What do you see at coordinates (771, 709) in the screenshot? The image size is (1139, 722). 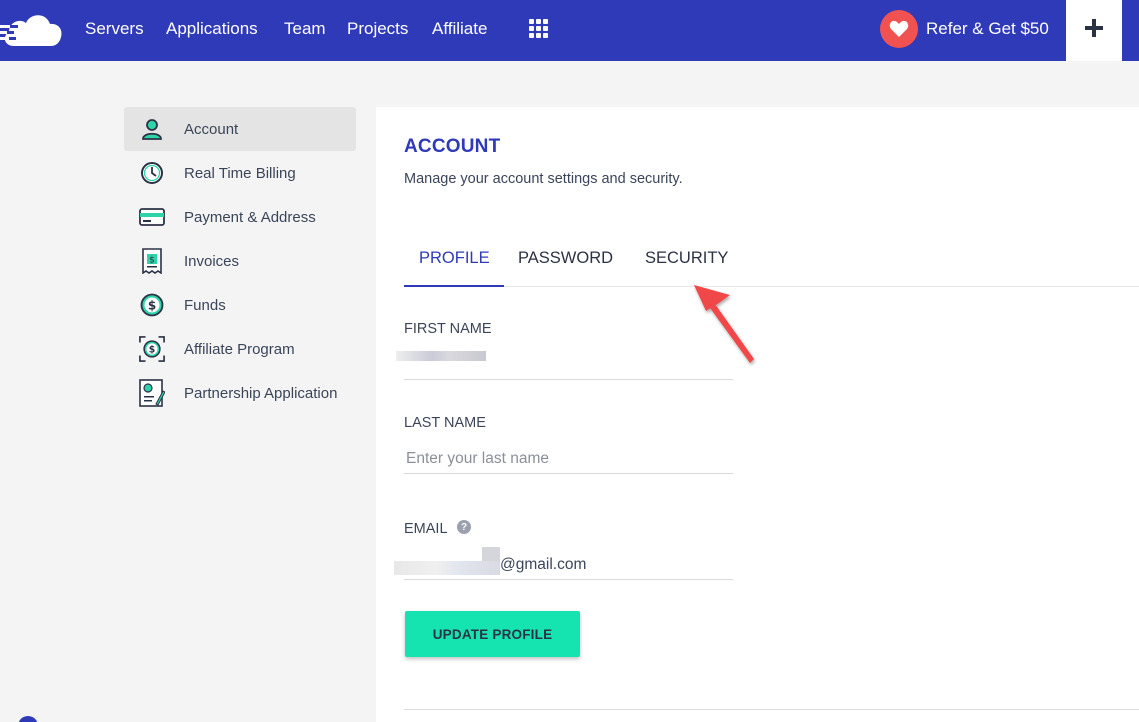 I see `divider` at bounding box center [771, 709].